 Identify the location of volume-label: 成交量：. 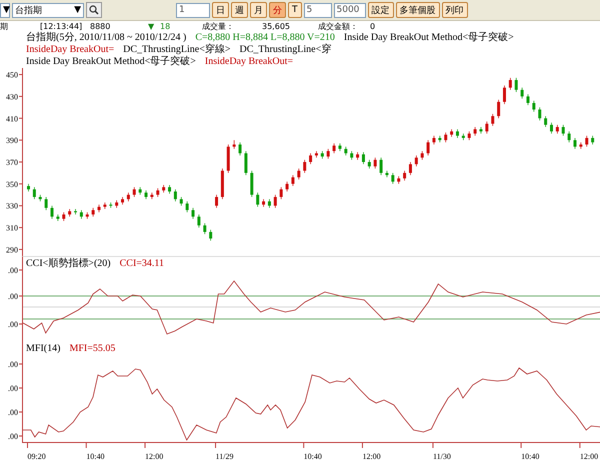
(218, 26).